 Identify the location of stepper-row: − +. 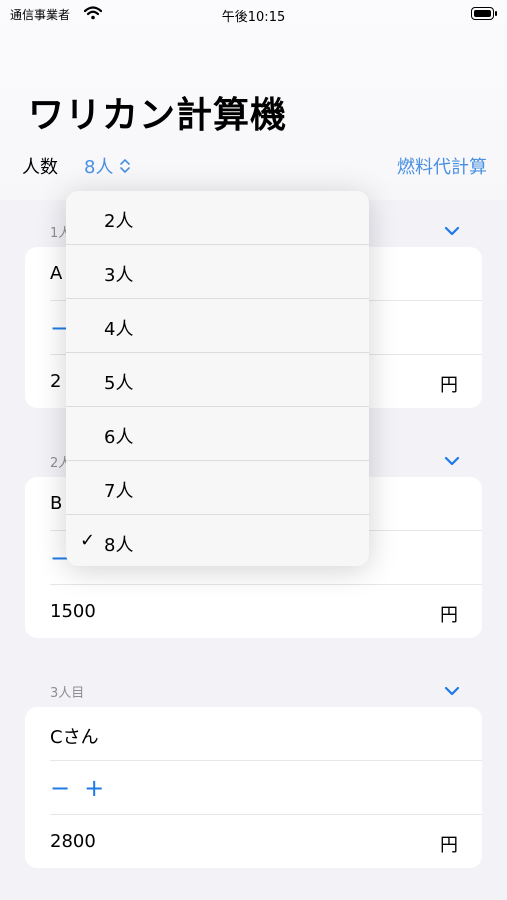
(253, 788).